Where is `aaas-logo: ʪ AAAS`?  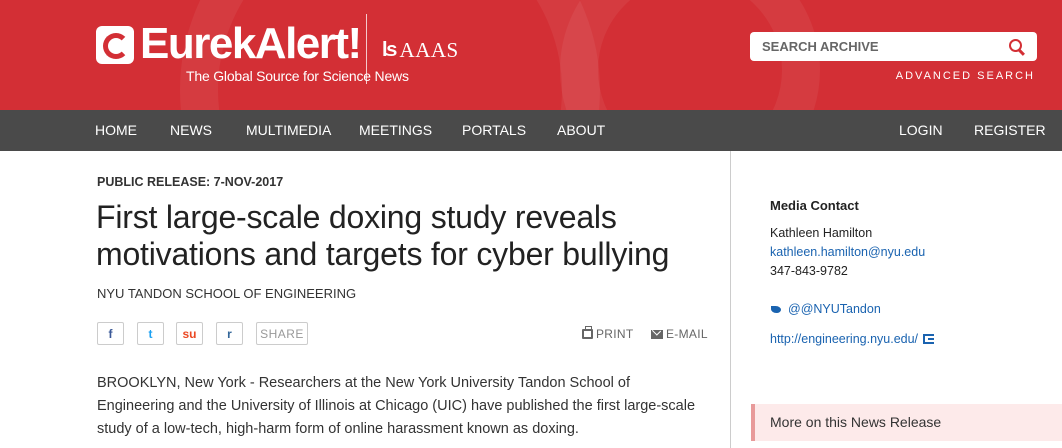
aaas-logo: ʪ AAAS is located at coordinates (420, 50).